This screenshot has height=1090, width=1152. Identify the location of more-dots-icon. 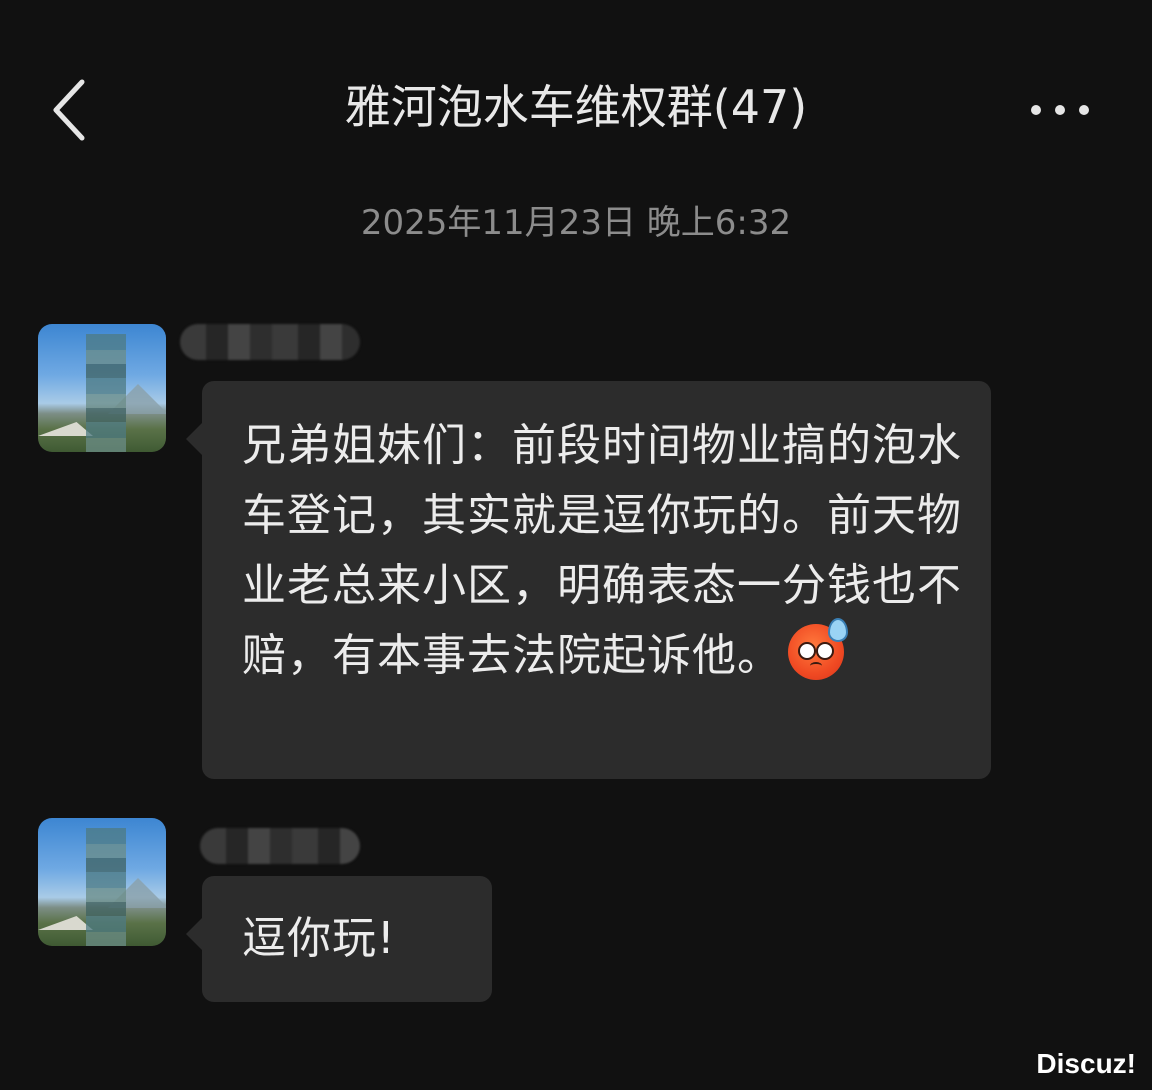
(1060, 110).